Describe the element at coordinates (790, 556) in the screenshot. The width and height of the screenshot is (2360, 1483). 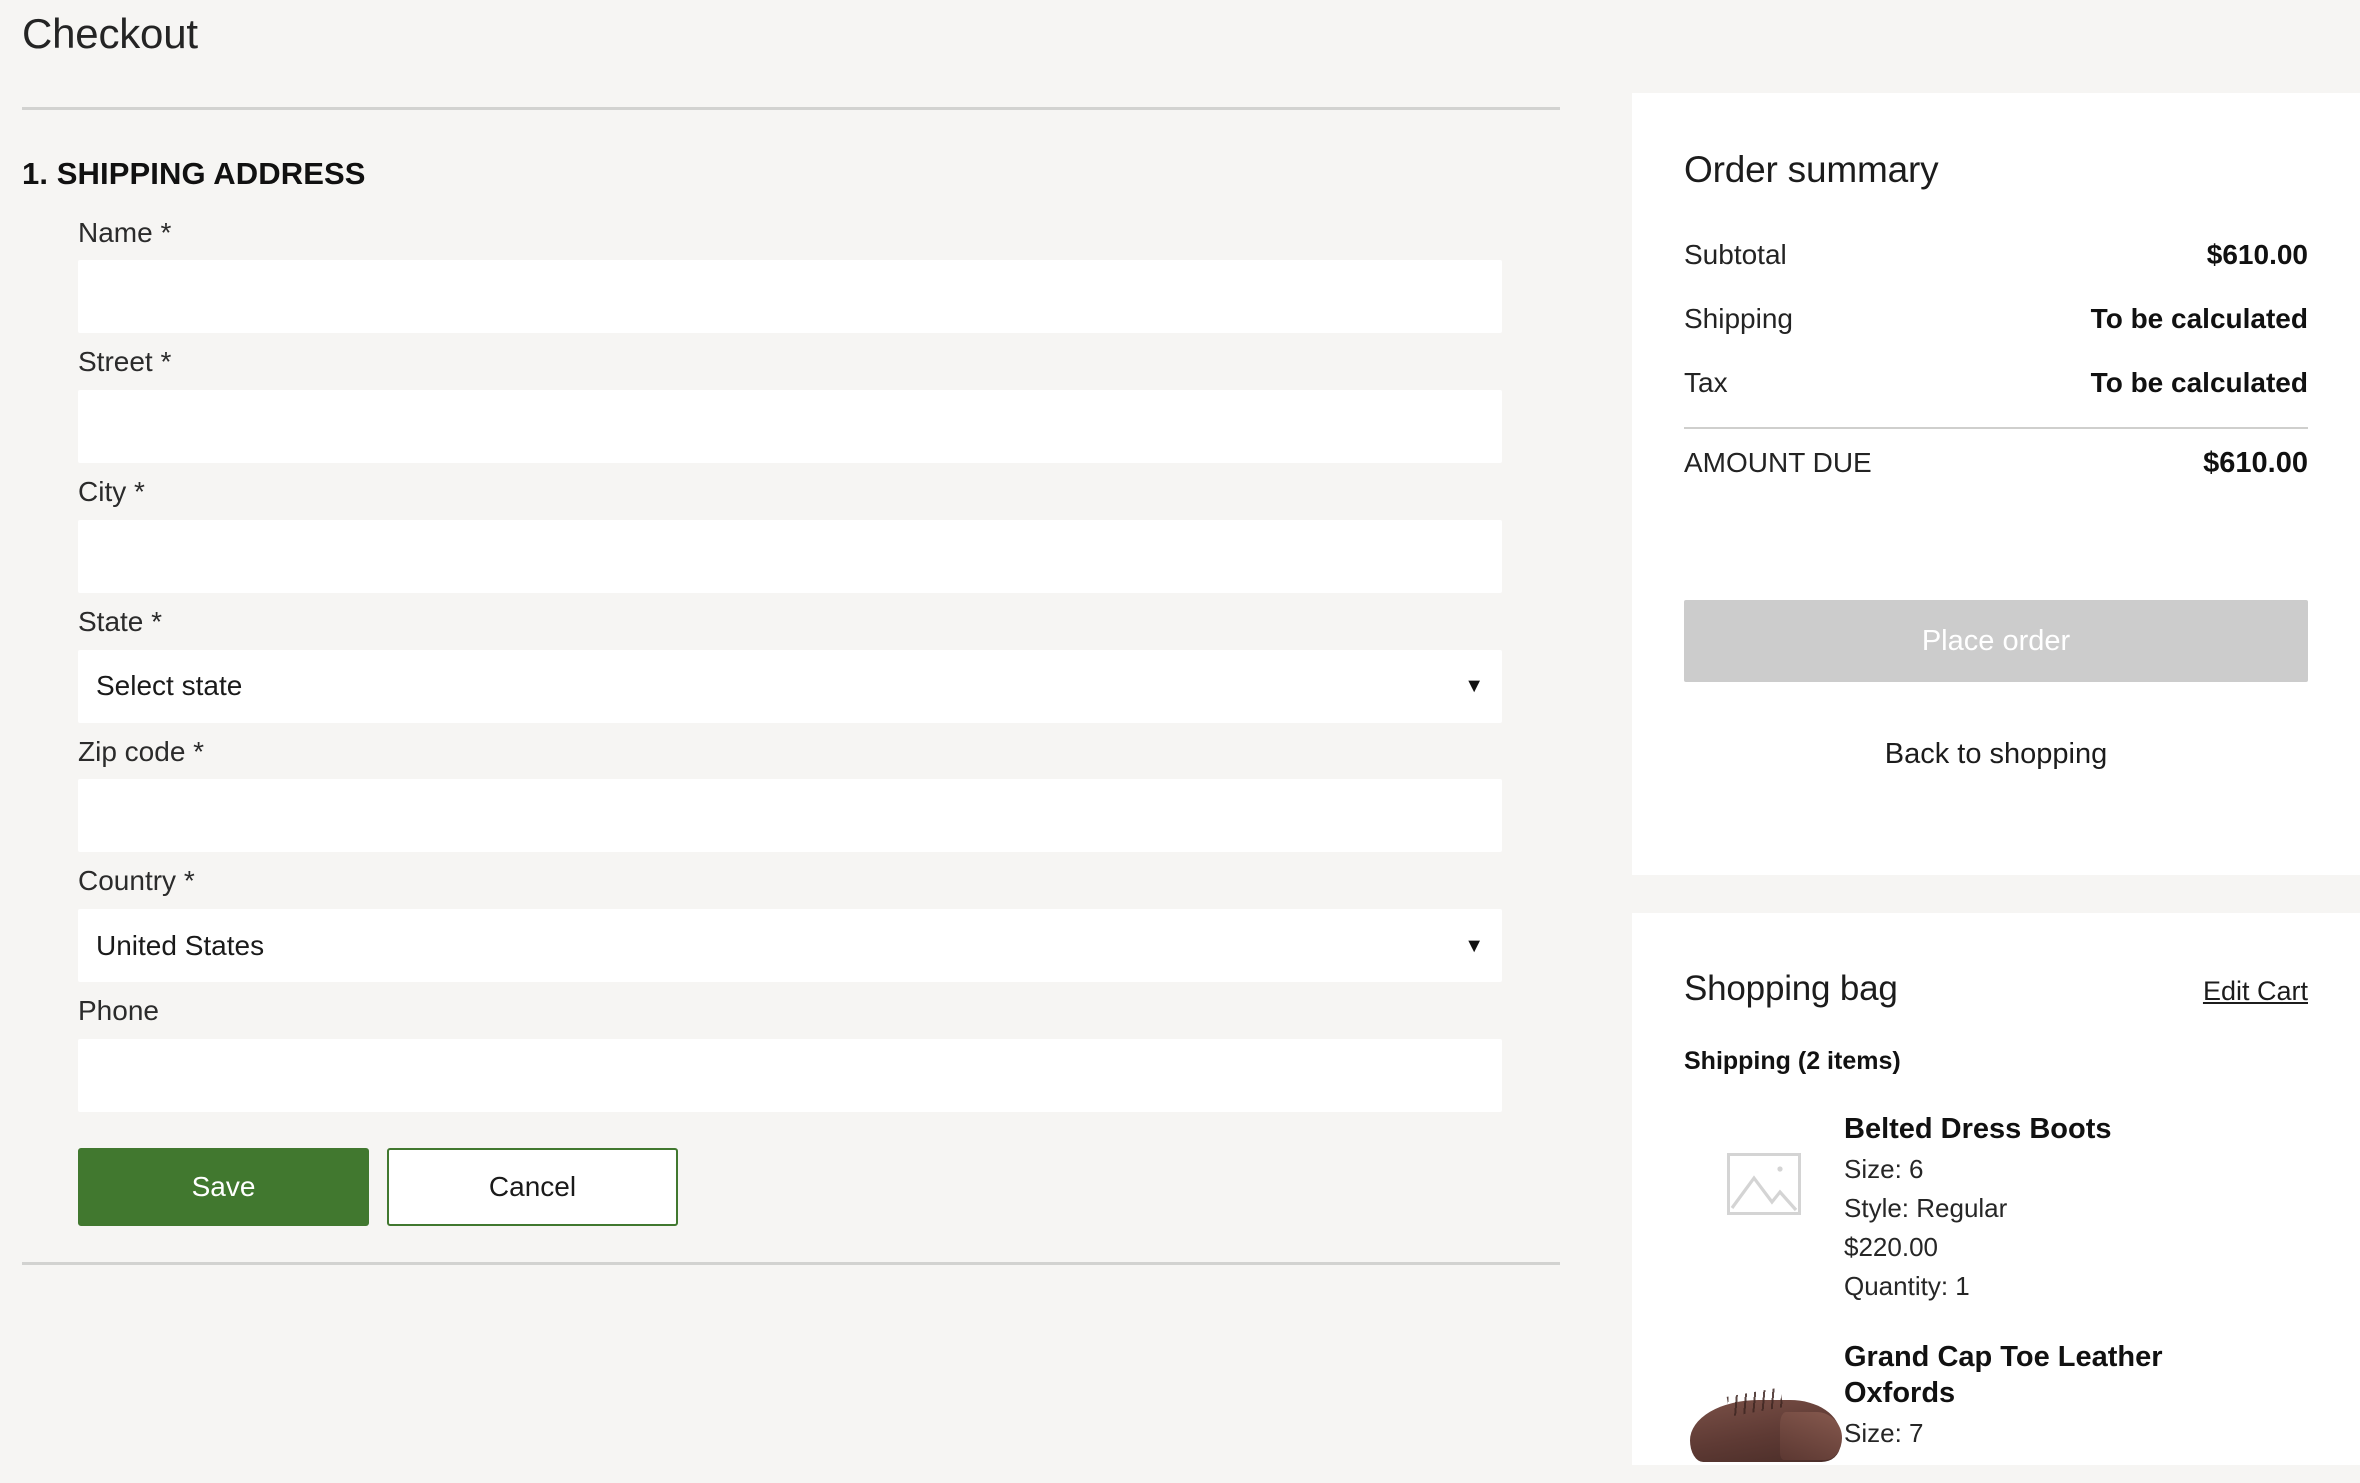
I see `city-input` at that location.